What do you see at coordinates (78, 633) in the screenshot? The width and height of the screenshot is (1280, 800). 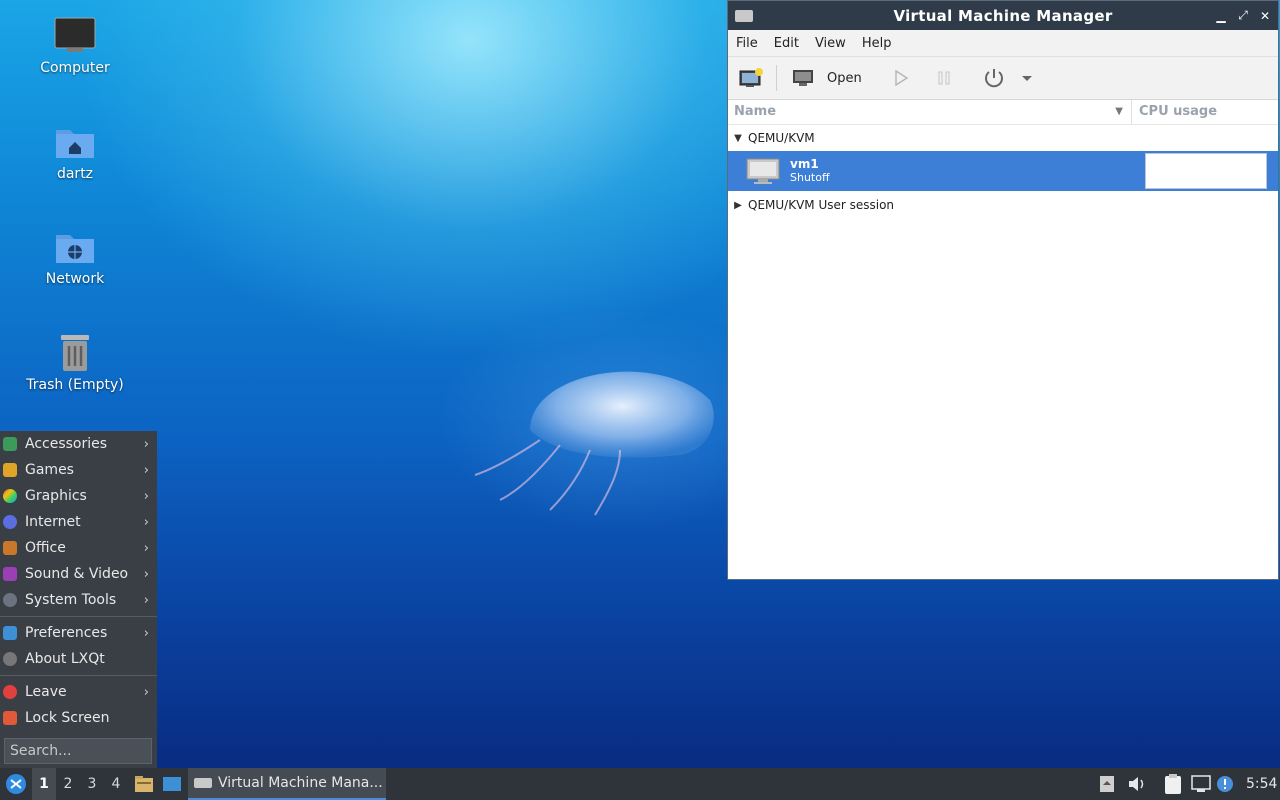 I see `menu-item-preferences: Preferences ›` at bounding box center [78, 633].